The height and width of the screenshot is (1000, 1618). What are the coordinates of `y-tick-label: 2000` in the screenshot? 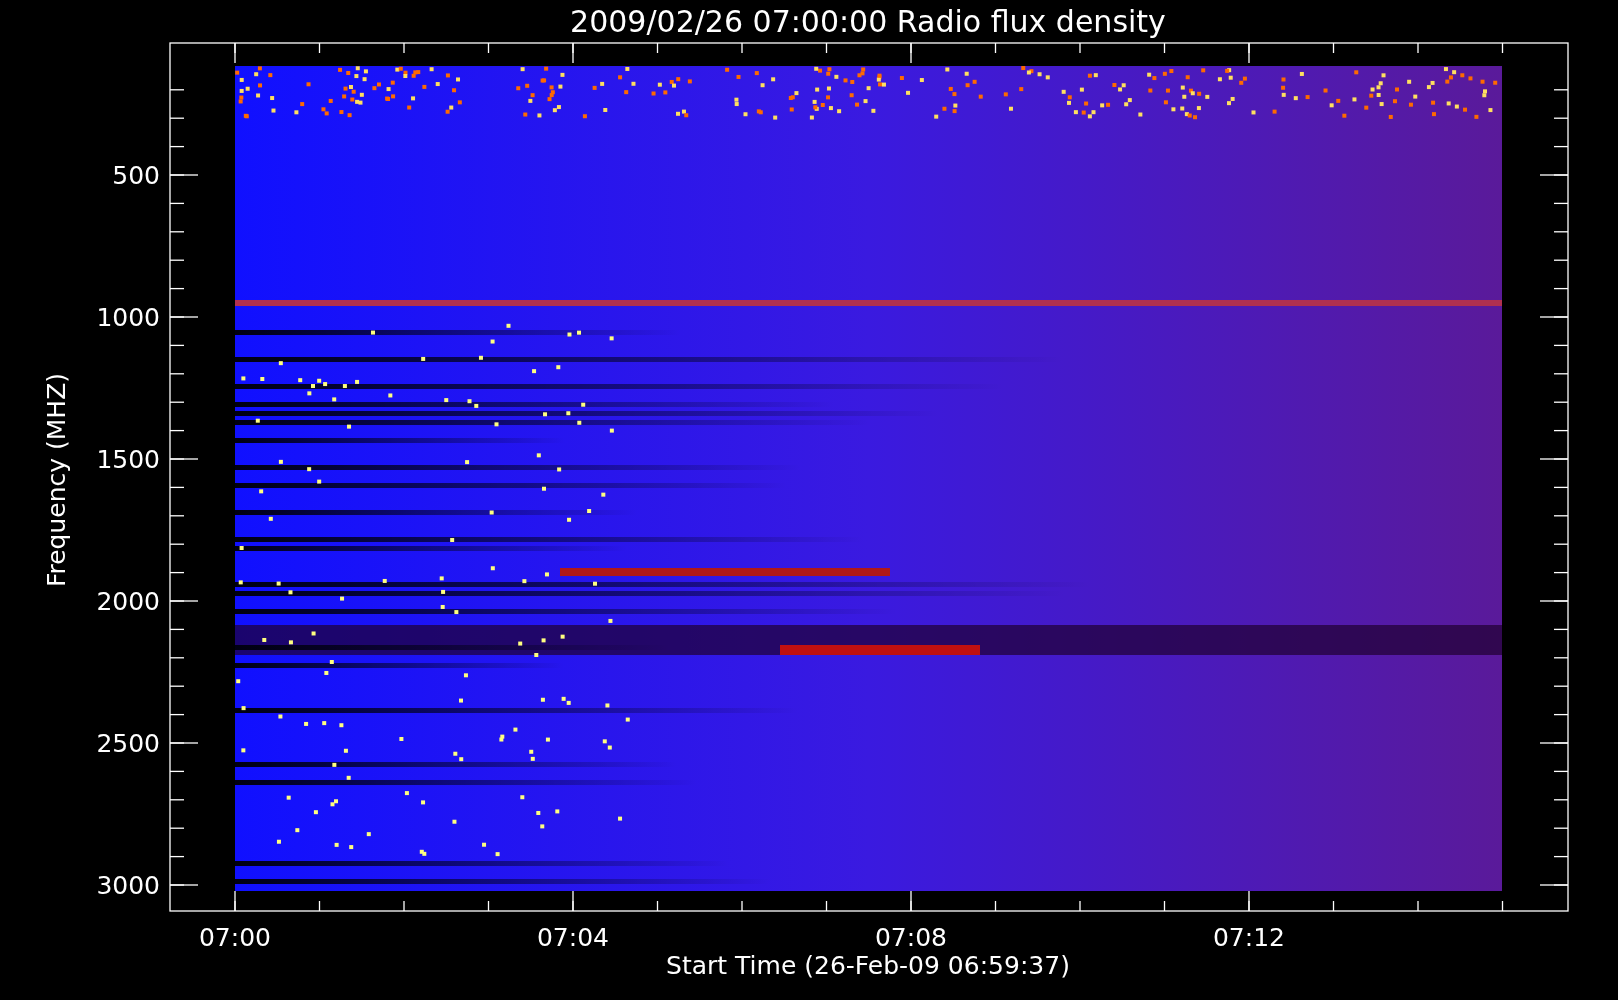 It's located at (128, 601).